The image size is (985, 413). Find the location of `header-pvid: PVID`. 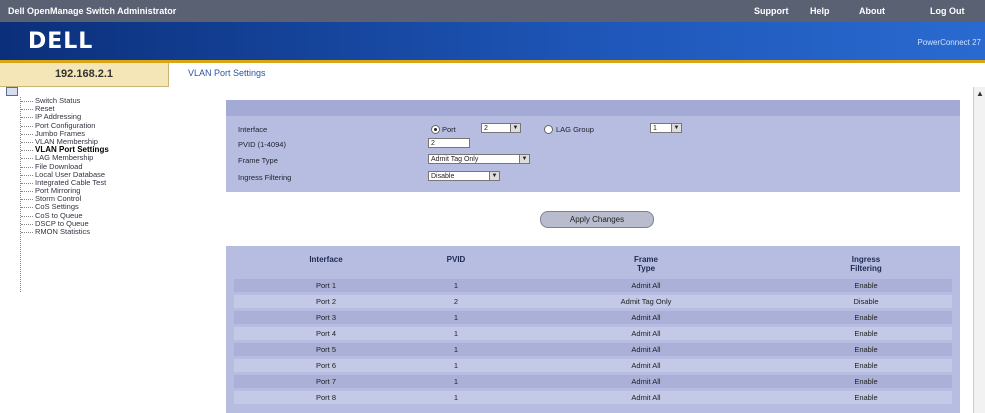

header-pvid: PVID is located at coordinates (456, 259).